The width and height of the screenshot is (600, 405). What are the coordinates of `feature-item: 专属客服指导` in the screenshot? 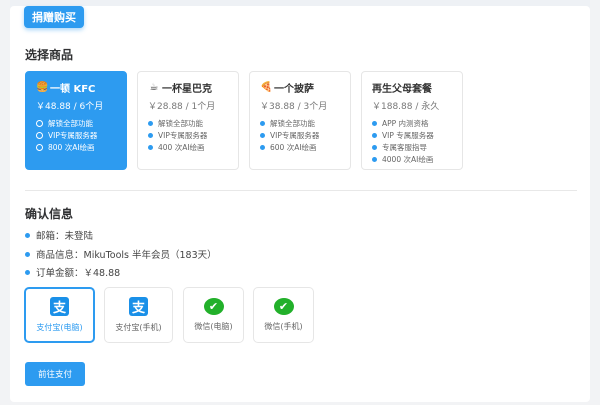 It's located at (417, 147).